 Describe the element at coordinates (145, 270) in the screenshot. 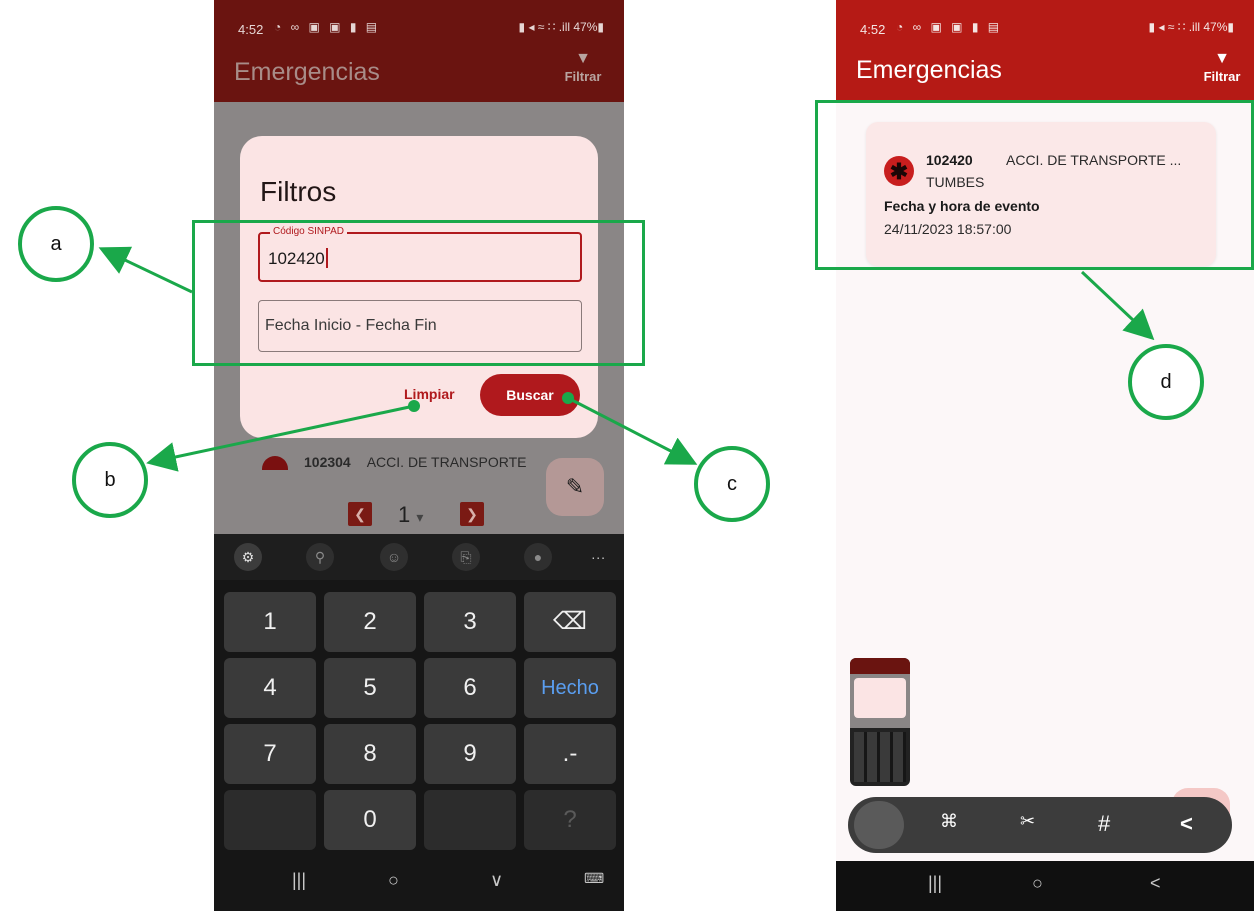

I see `arrow-a` at that location.